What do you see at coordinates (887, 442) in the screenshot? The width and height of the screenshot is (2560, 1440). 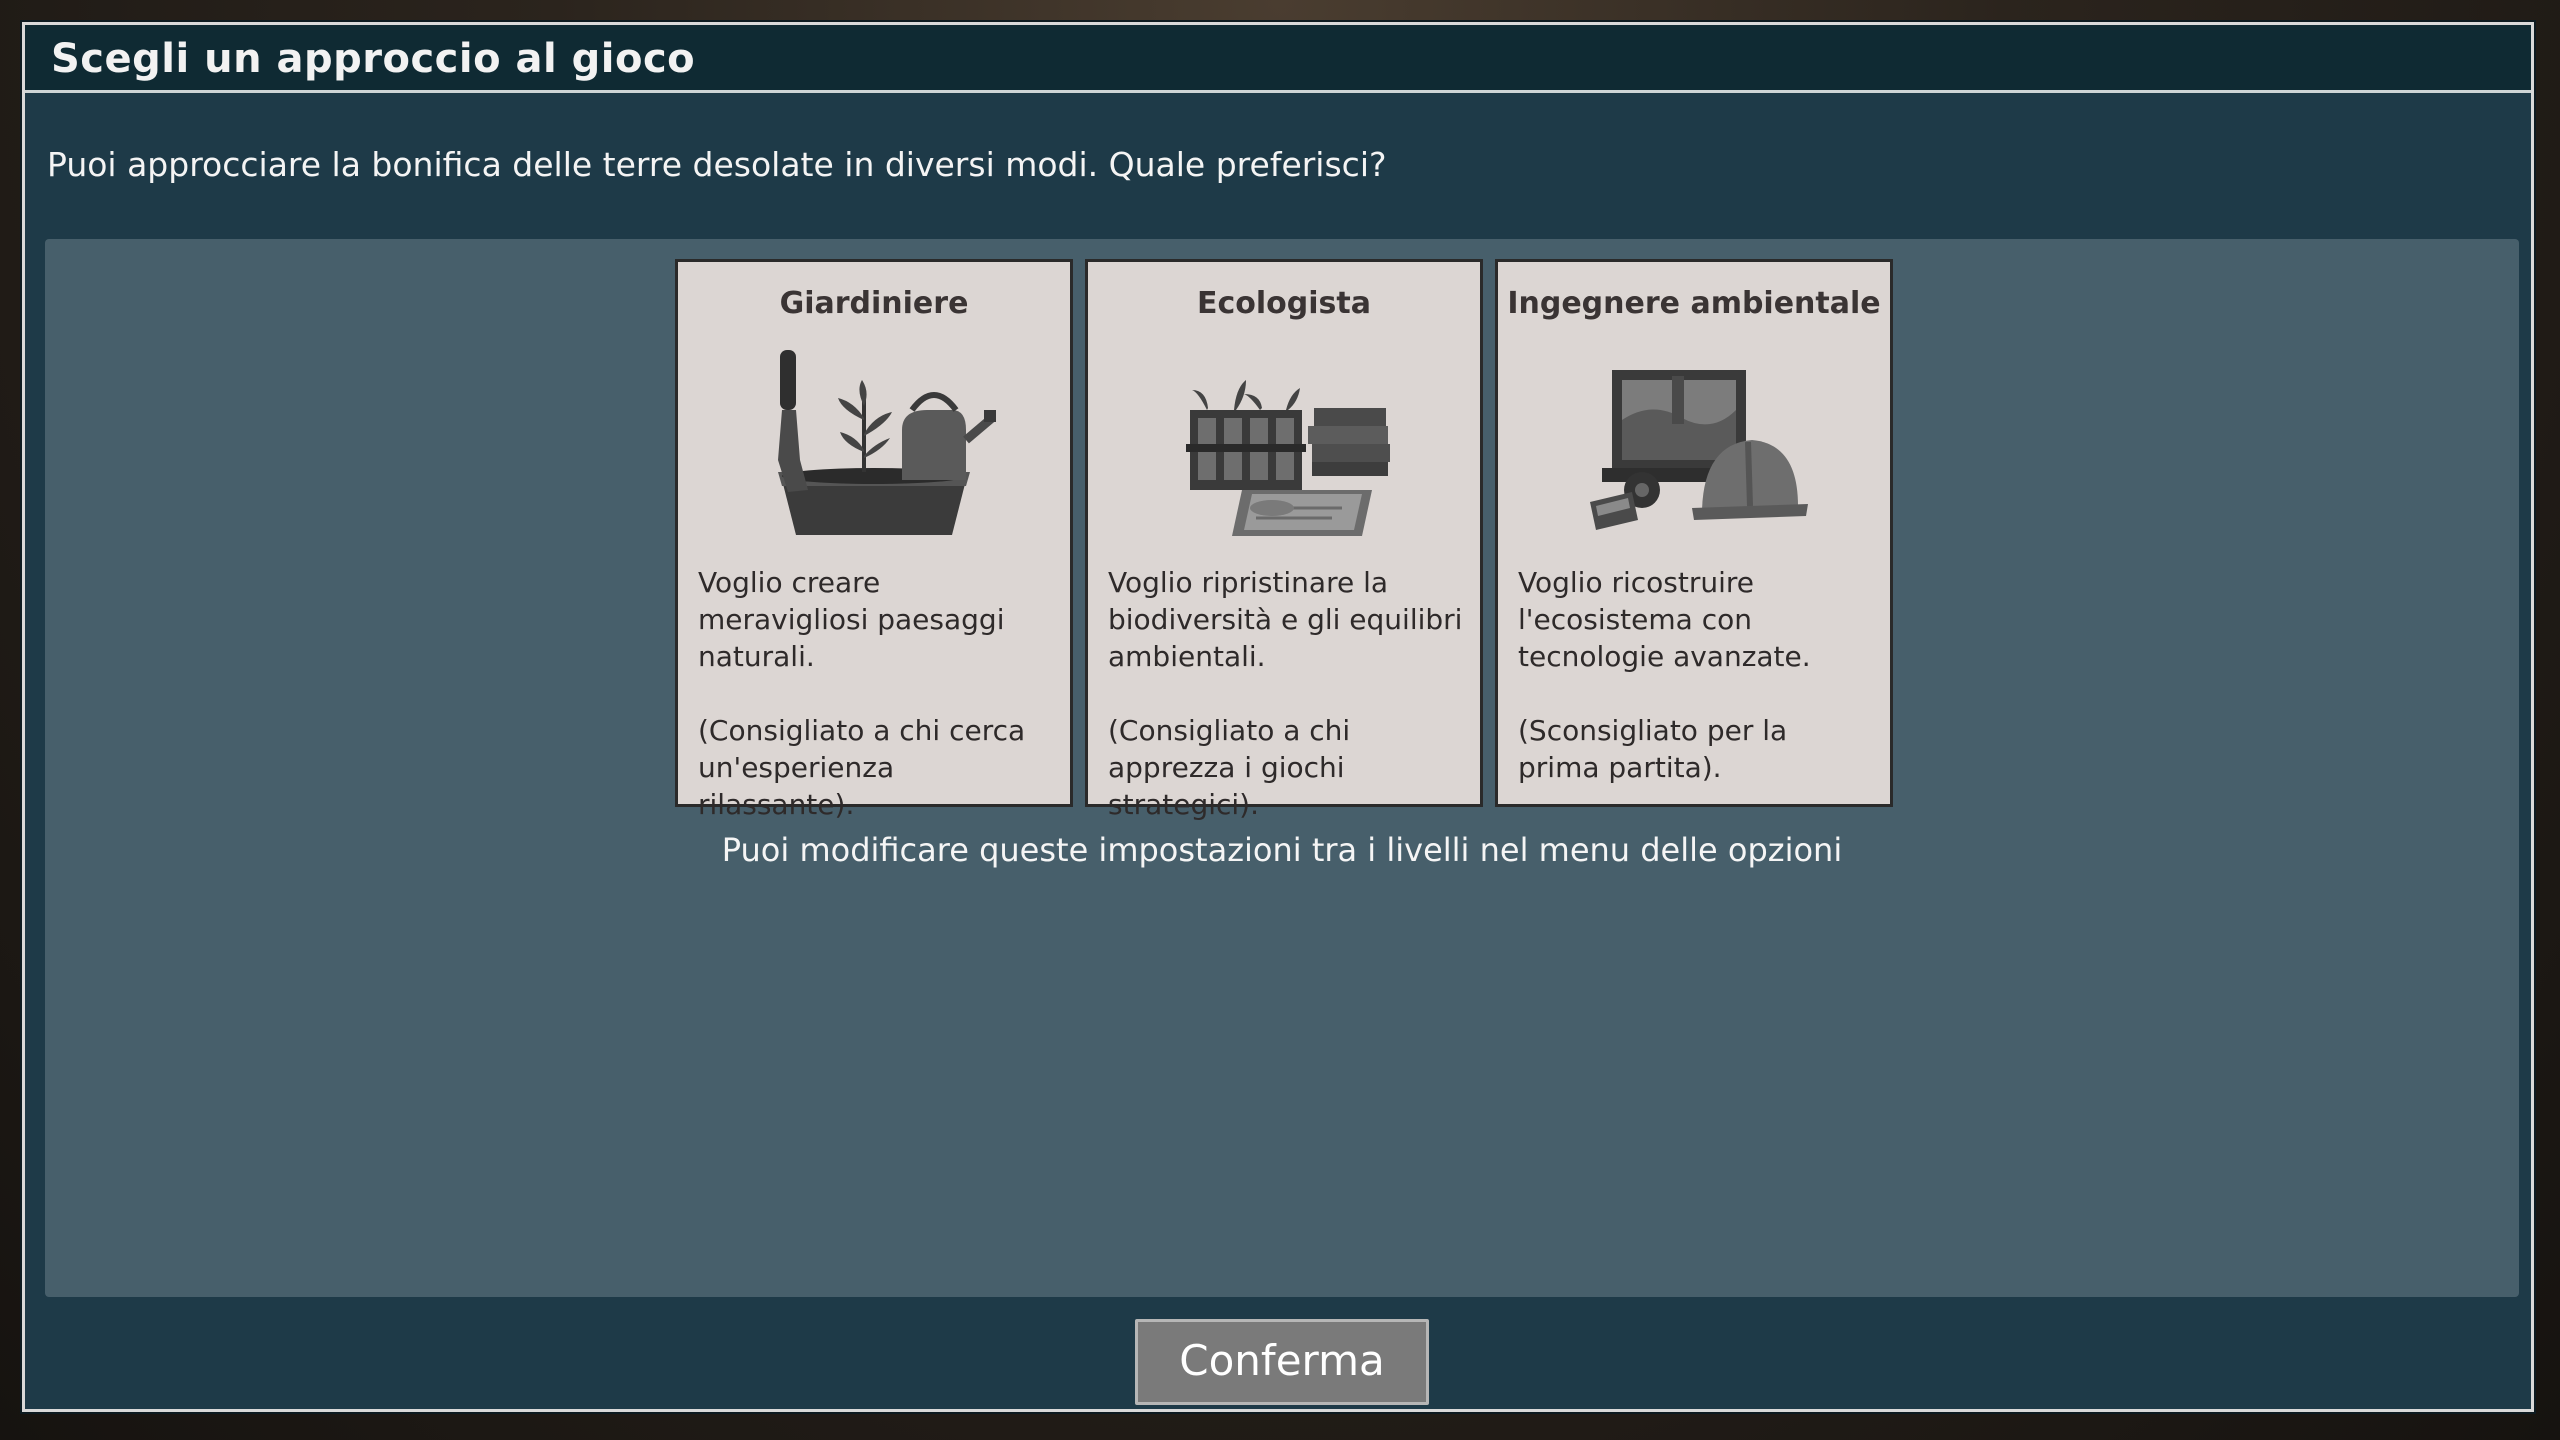 I see `gardening-tools-icon` at bounding box center [887, 442].